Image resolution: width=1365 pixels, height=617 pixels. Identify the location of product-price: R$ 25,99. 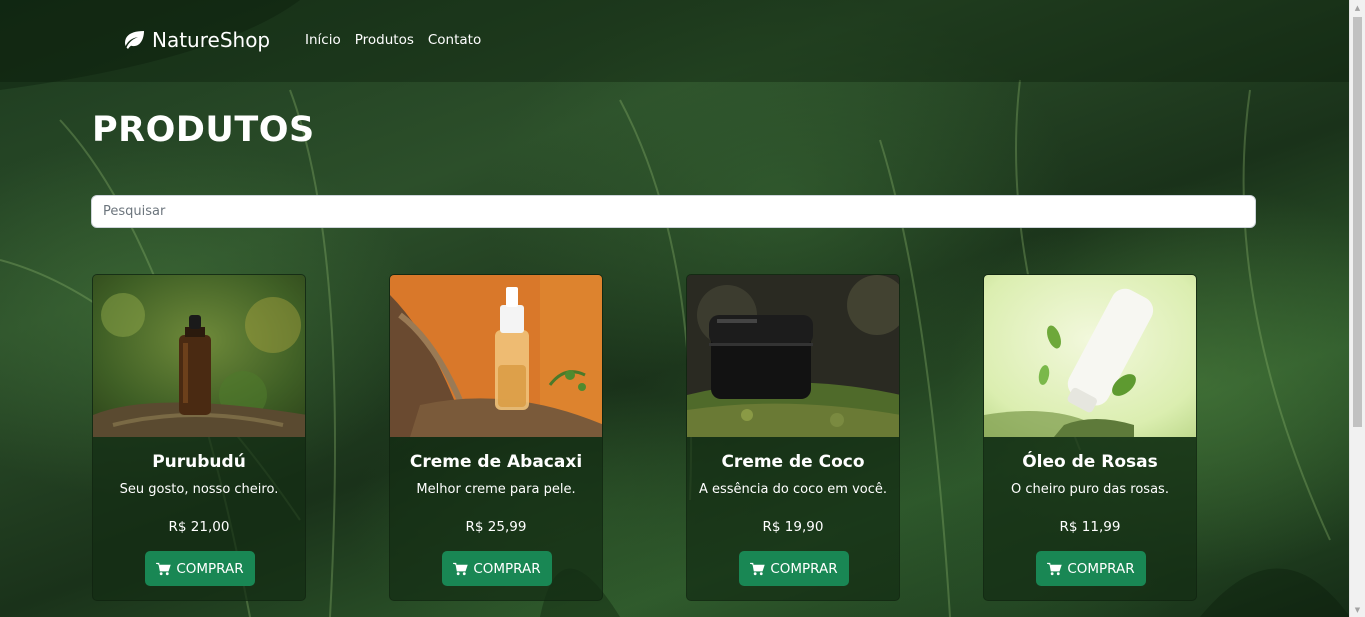
(496, 527).